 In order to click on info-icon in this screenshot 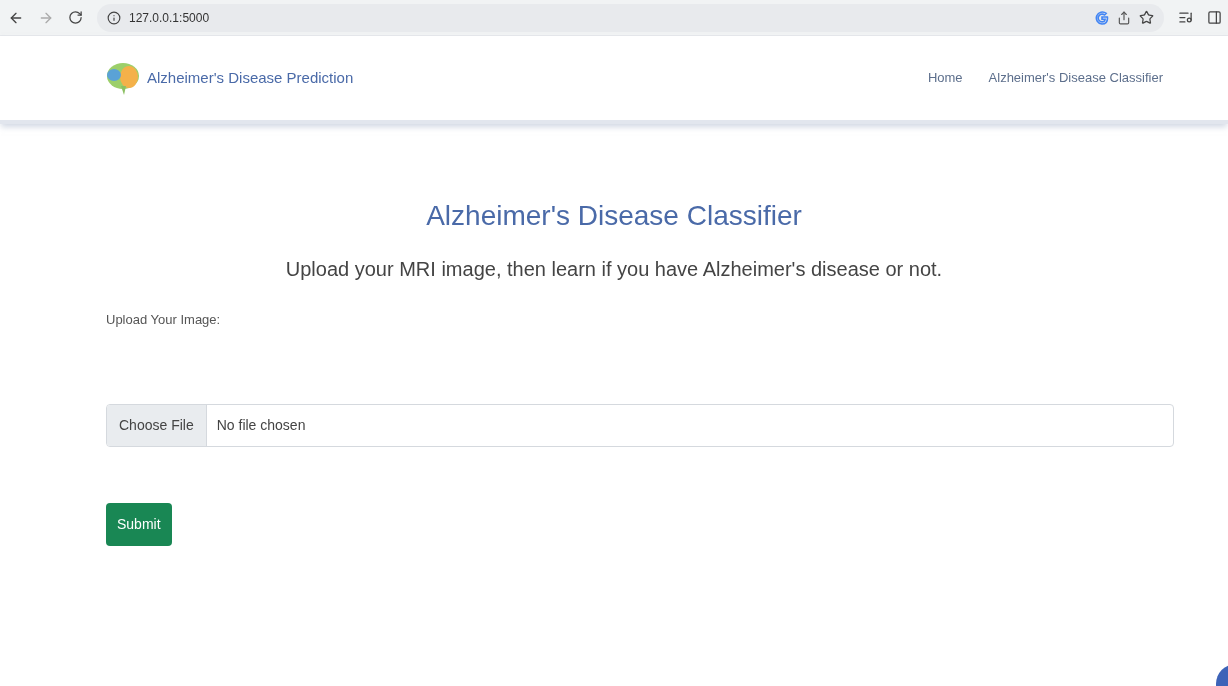, I will do `click(114, 17)`.